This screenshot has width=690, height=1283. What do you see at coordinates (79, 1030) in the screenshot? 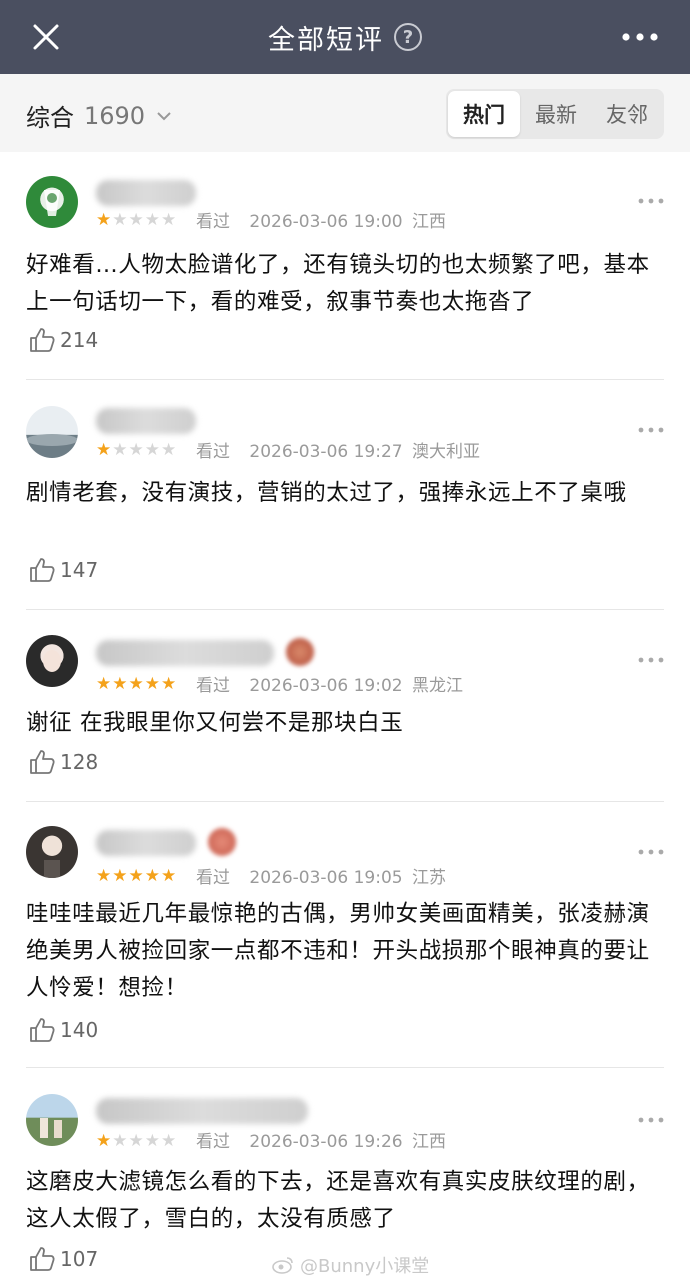
I see `like-count: 140` at bounding box center [79, 1030].